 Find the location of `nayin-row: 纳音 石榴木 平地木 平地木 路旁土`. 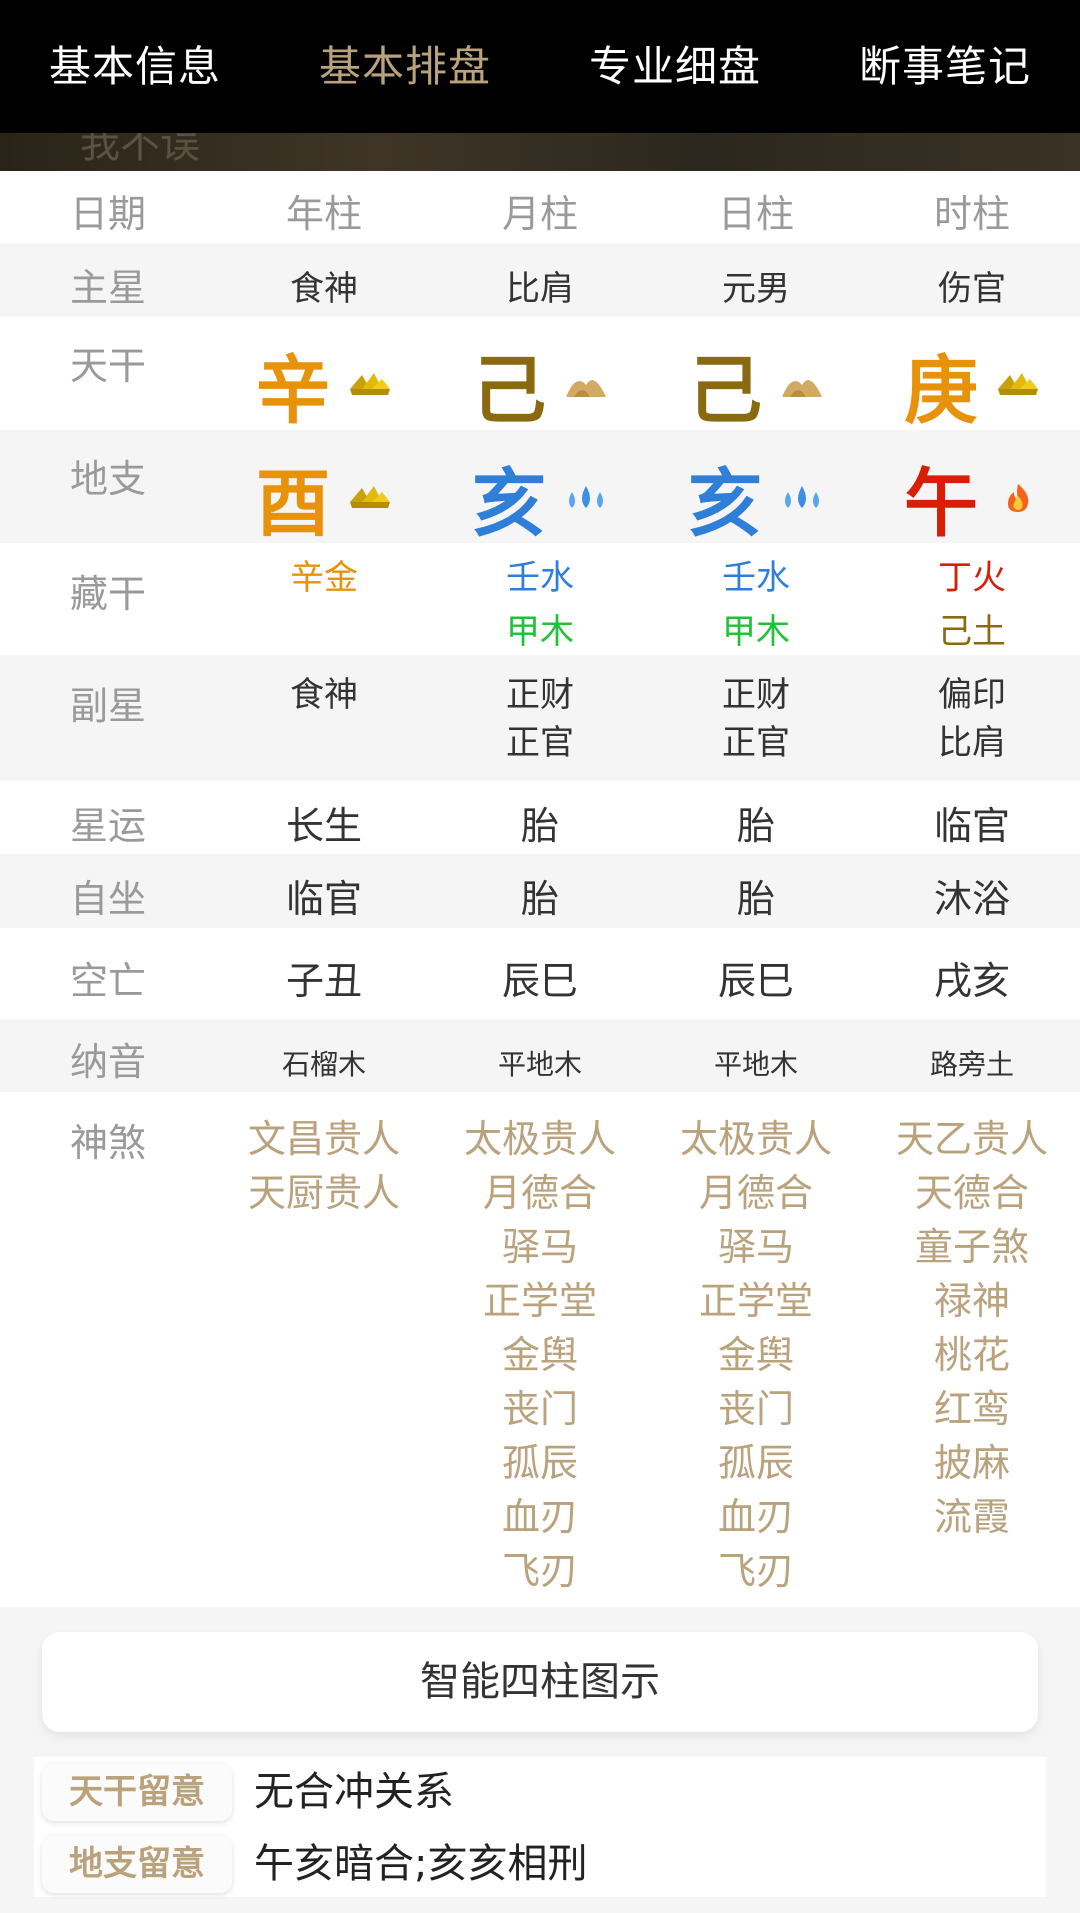

nayin-row: 纳音 石榴木 平地木 平地木 路旁土 is located at coordinates (540, 1055).